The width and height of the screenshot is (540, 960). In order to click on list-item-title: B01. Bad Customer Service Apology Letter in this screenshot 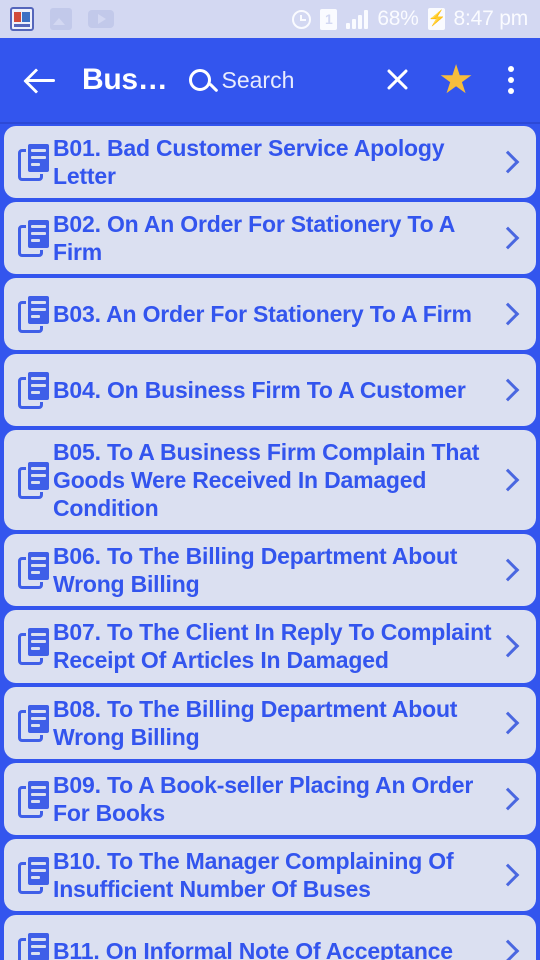, I will do `click(249, 162)`.